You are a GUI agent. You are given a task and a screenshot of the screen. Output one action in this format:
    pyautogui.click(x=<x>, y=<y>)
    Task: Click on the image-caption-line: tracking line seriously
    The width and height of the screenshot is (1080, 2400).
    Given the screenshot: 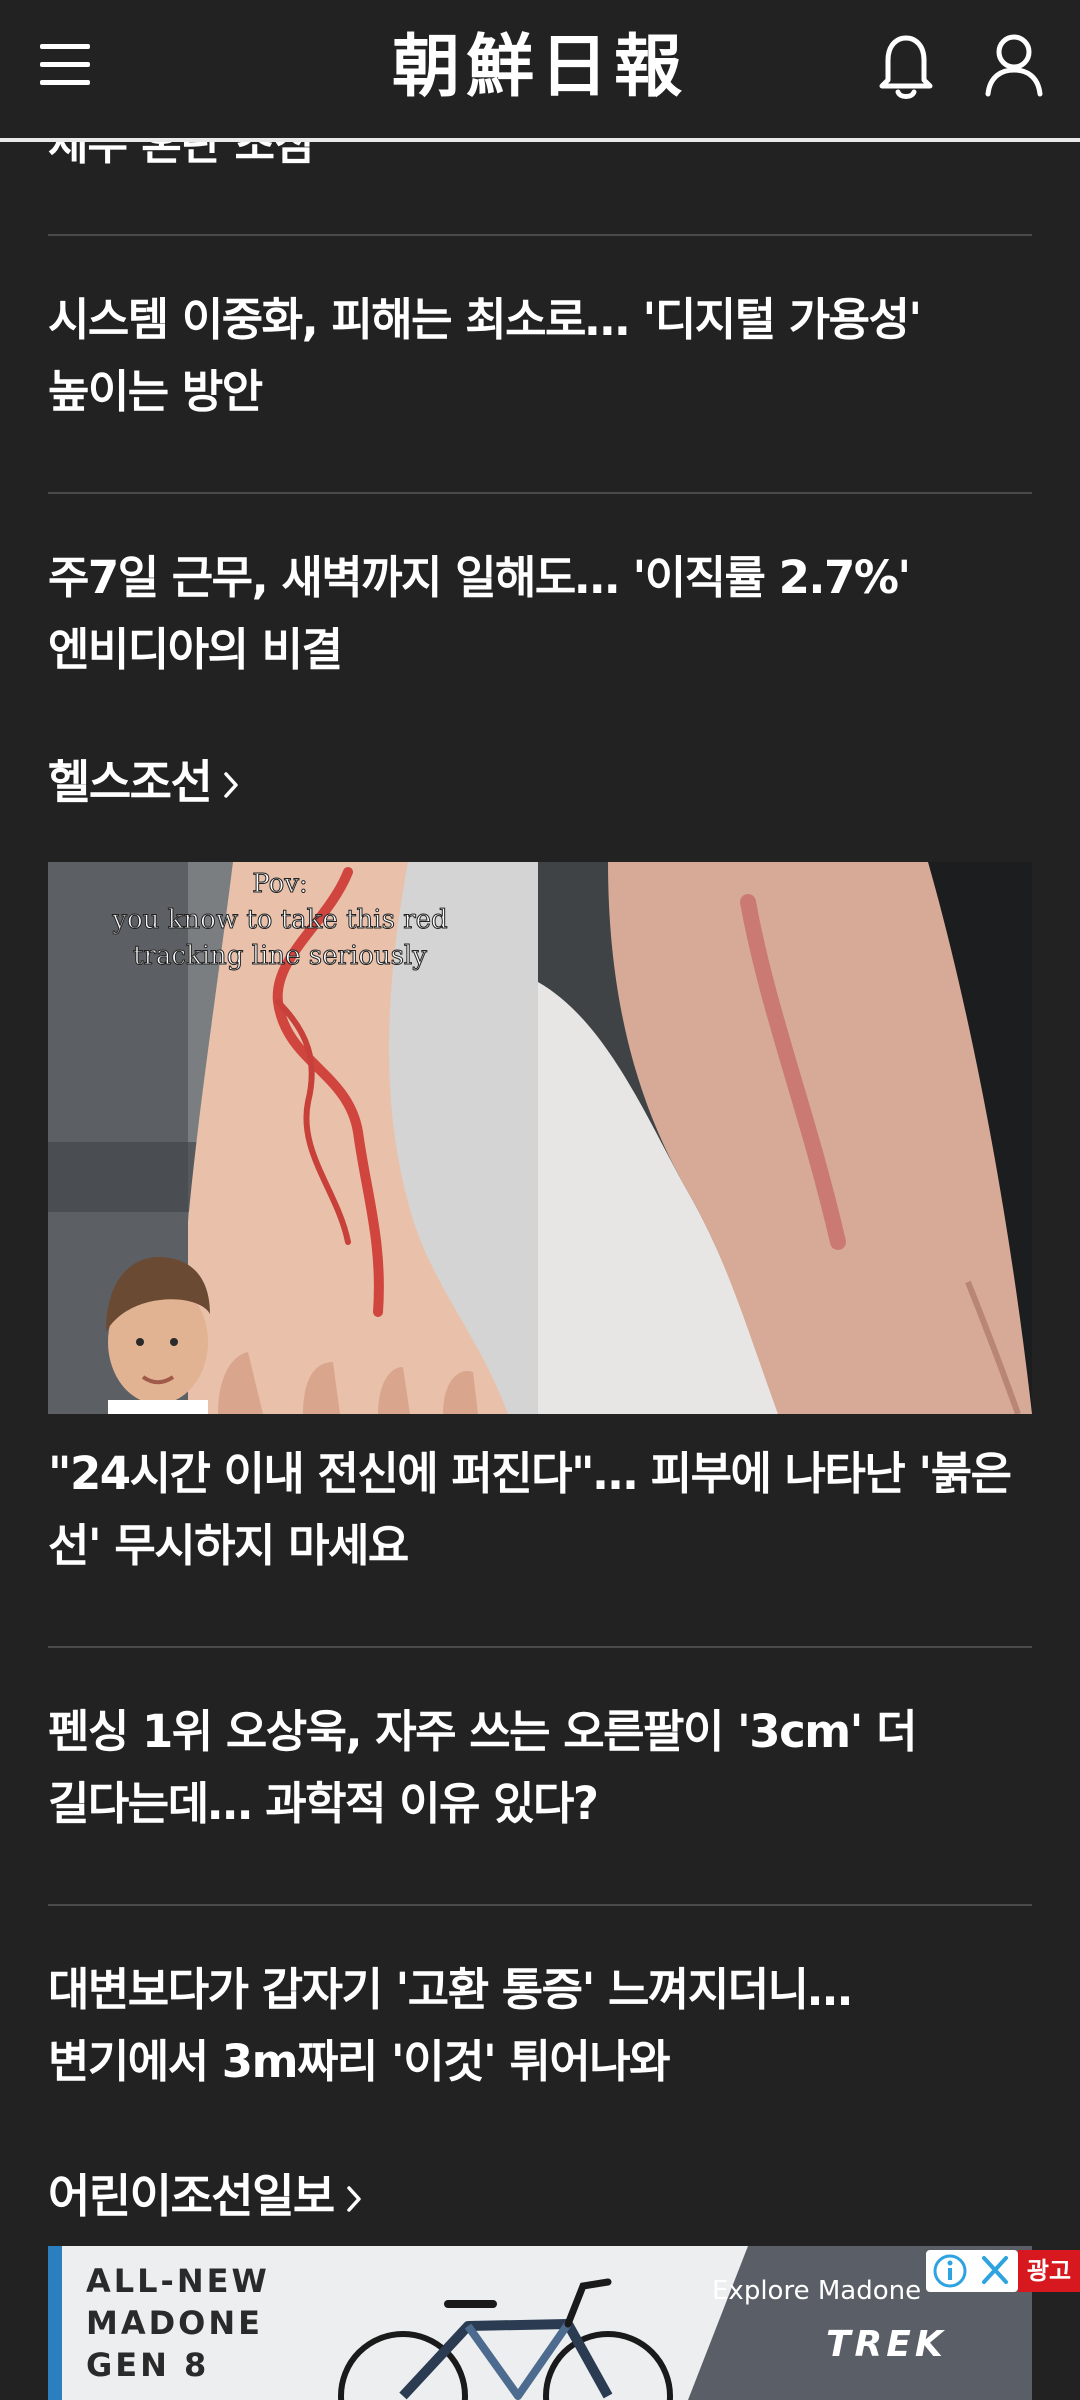 What is the action you would take?
    pyautogui.click(x=280, y=956)
    